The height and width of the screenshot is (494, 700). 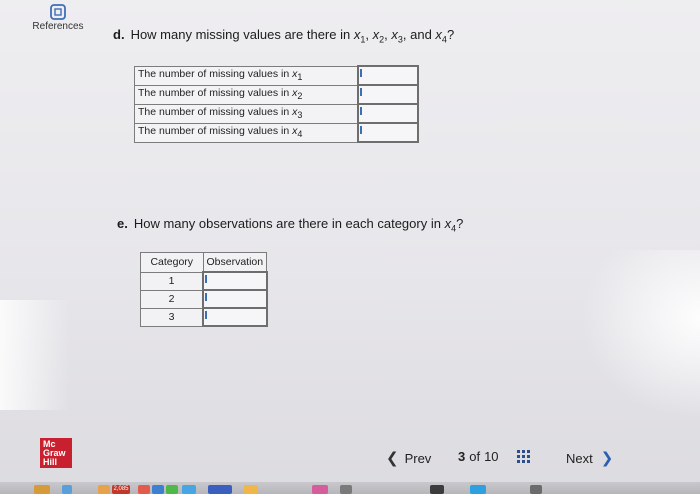 What do you see at coordinates (300, 77) in the screenshot?
I see `variable-subscript: 1` at bounding box center [300, 77].